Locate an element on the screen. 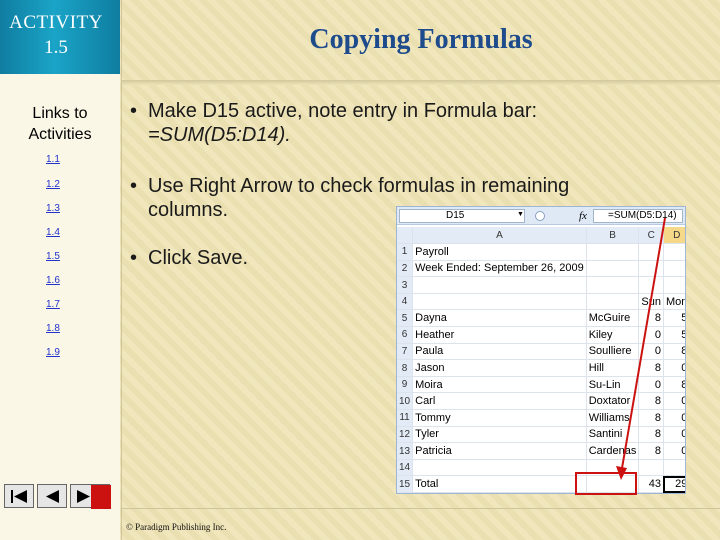  chevron-down-icon: ▼ is located at coordinates (520, 214).